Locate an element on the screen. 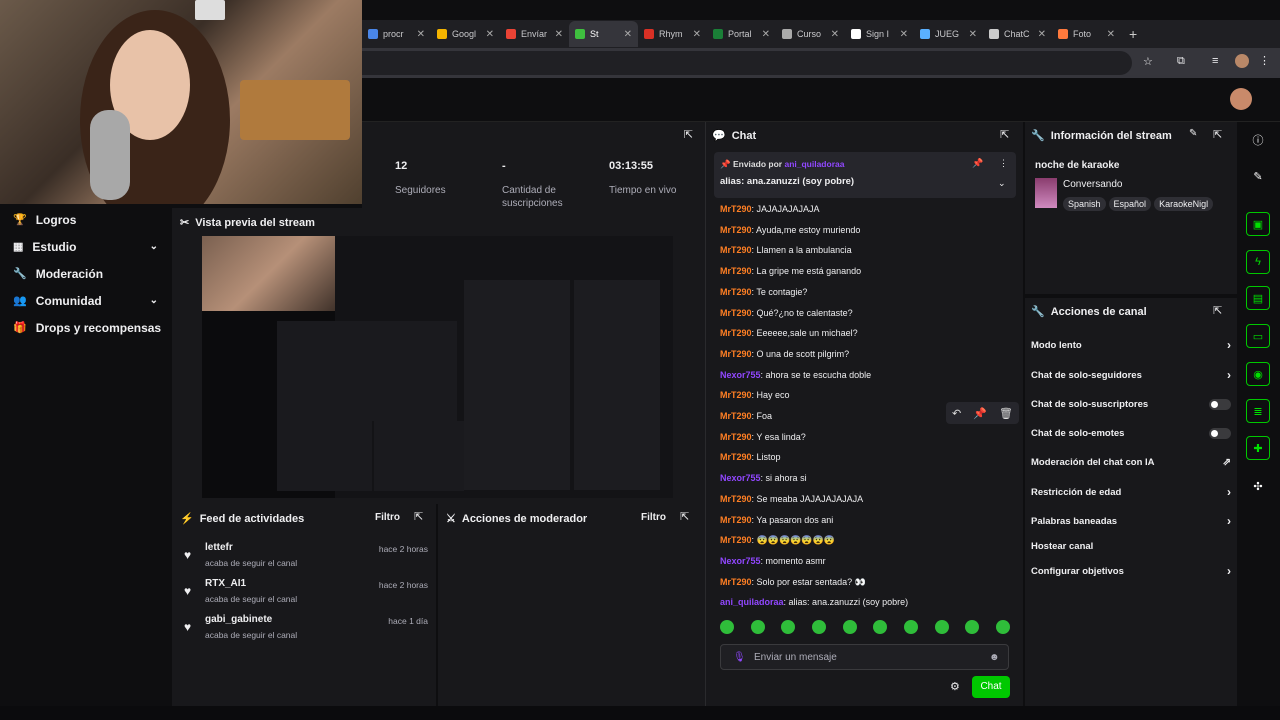  chat-message: MrT290: Foa is located at coordinates (746, 416).